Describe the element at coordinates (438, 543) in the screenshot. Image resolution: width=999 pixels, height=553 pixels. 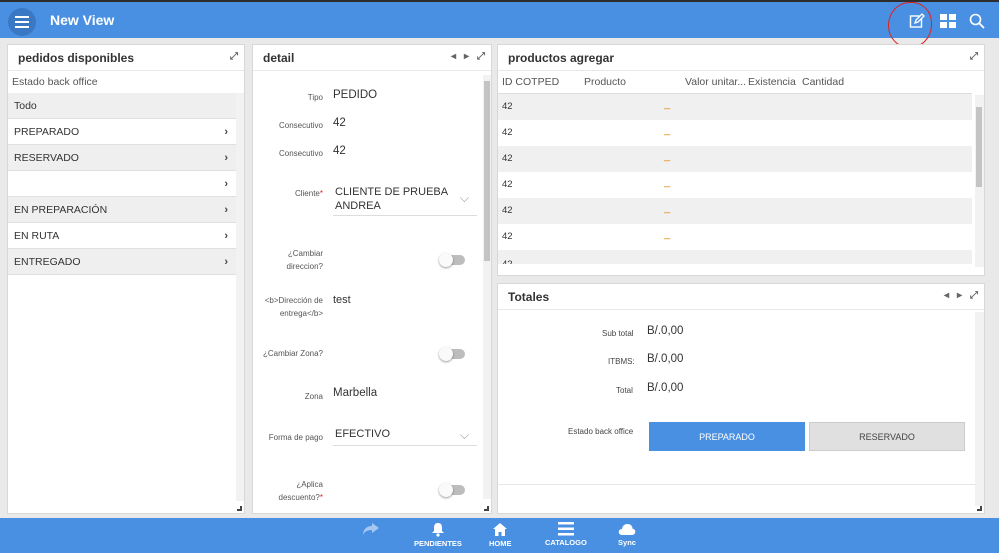
I see `nav-label: PENDIENTES` at that location.